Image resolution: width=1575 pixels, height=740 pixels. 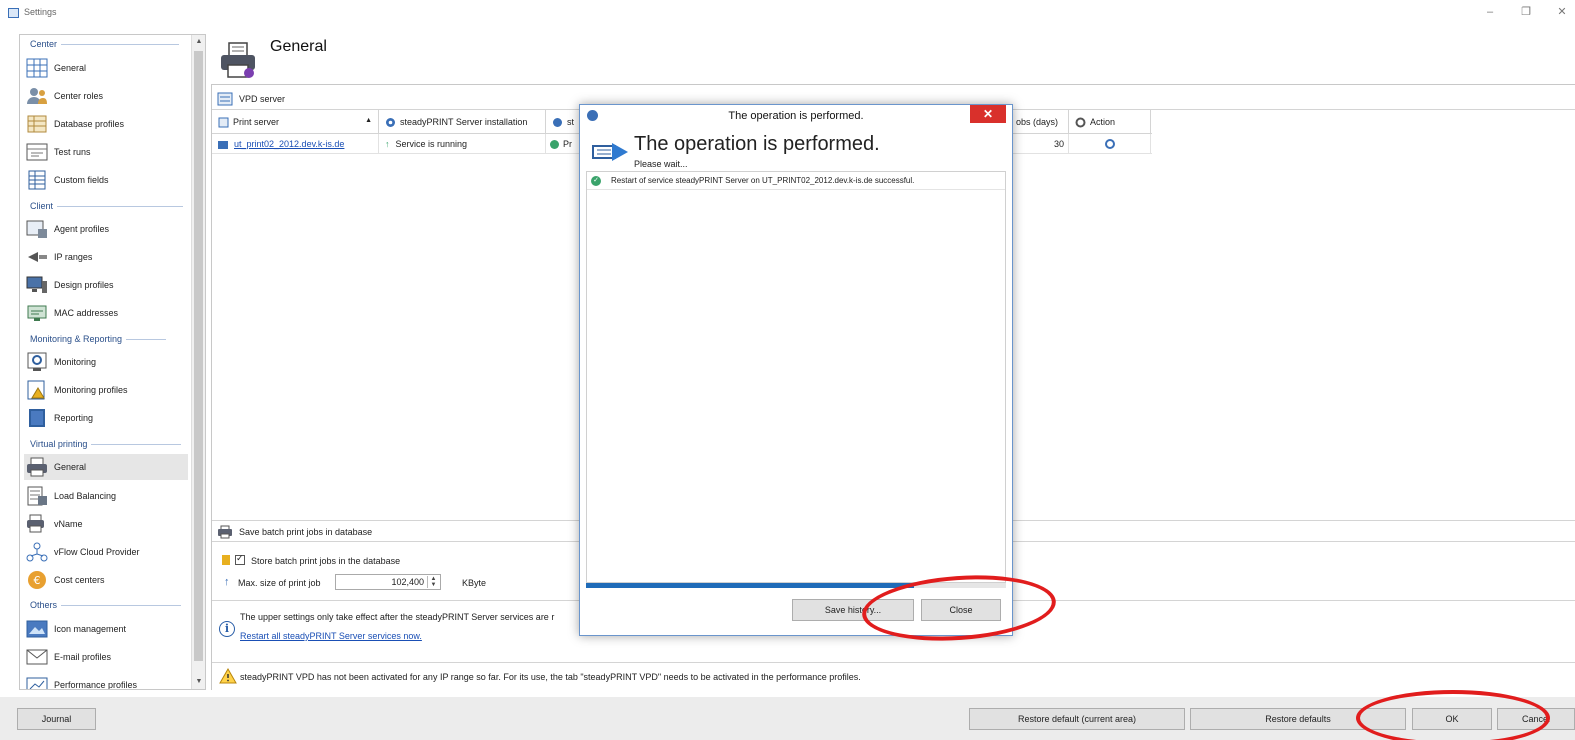 What do you see at coordinates (228, 676) in the screenshot?
I see `warning-icon` at bounding box center [228, 676].